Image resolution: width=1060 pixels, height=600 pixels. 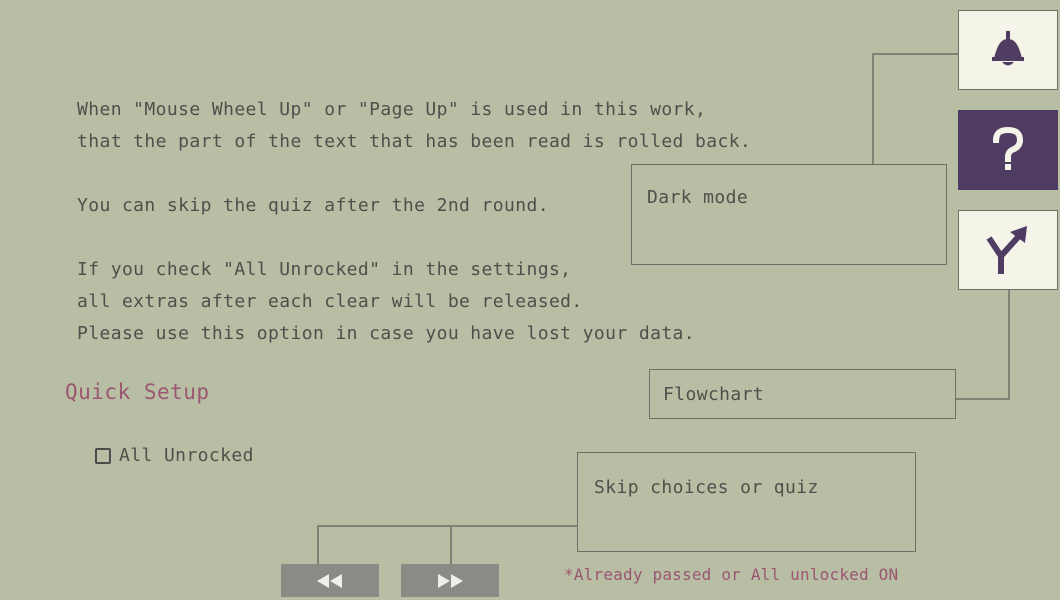 I want to click on all-unrocked-checkbox: All Unrocked, so click(x=174, y=455).